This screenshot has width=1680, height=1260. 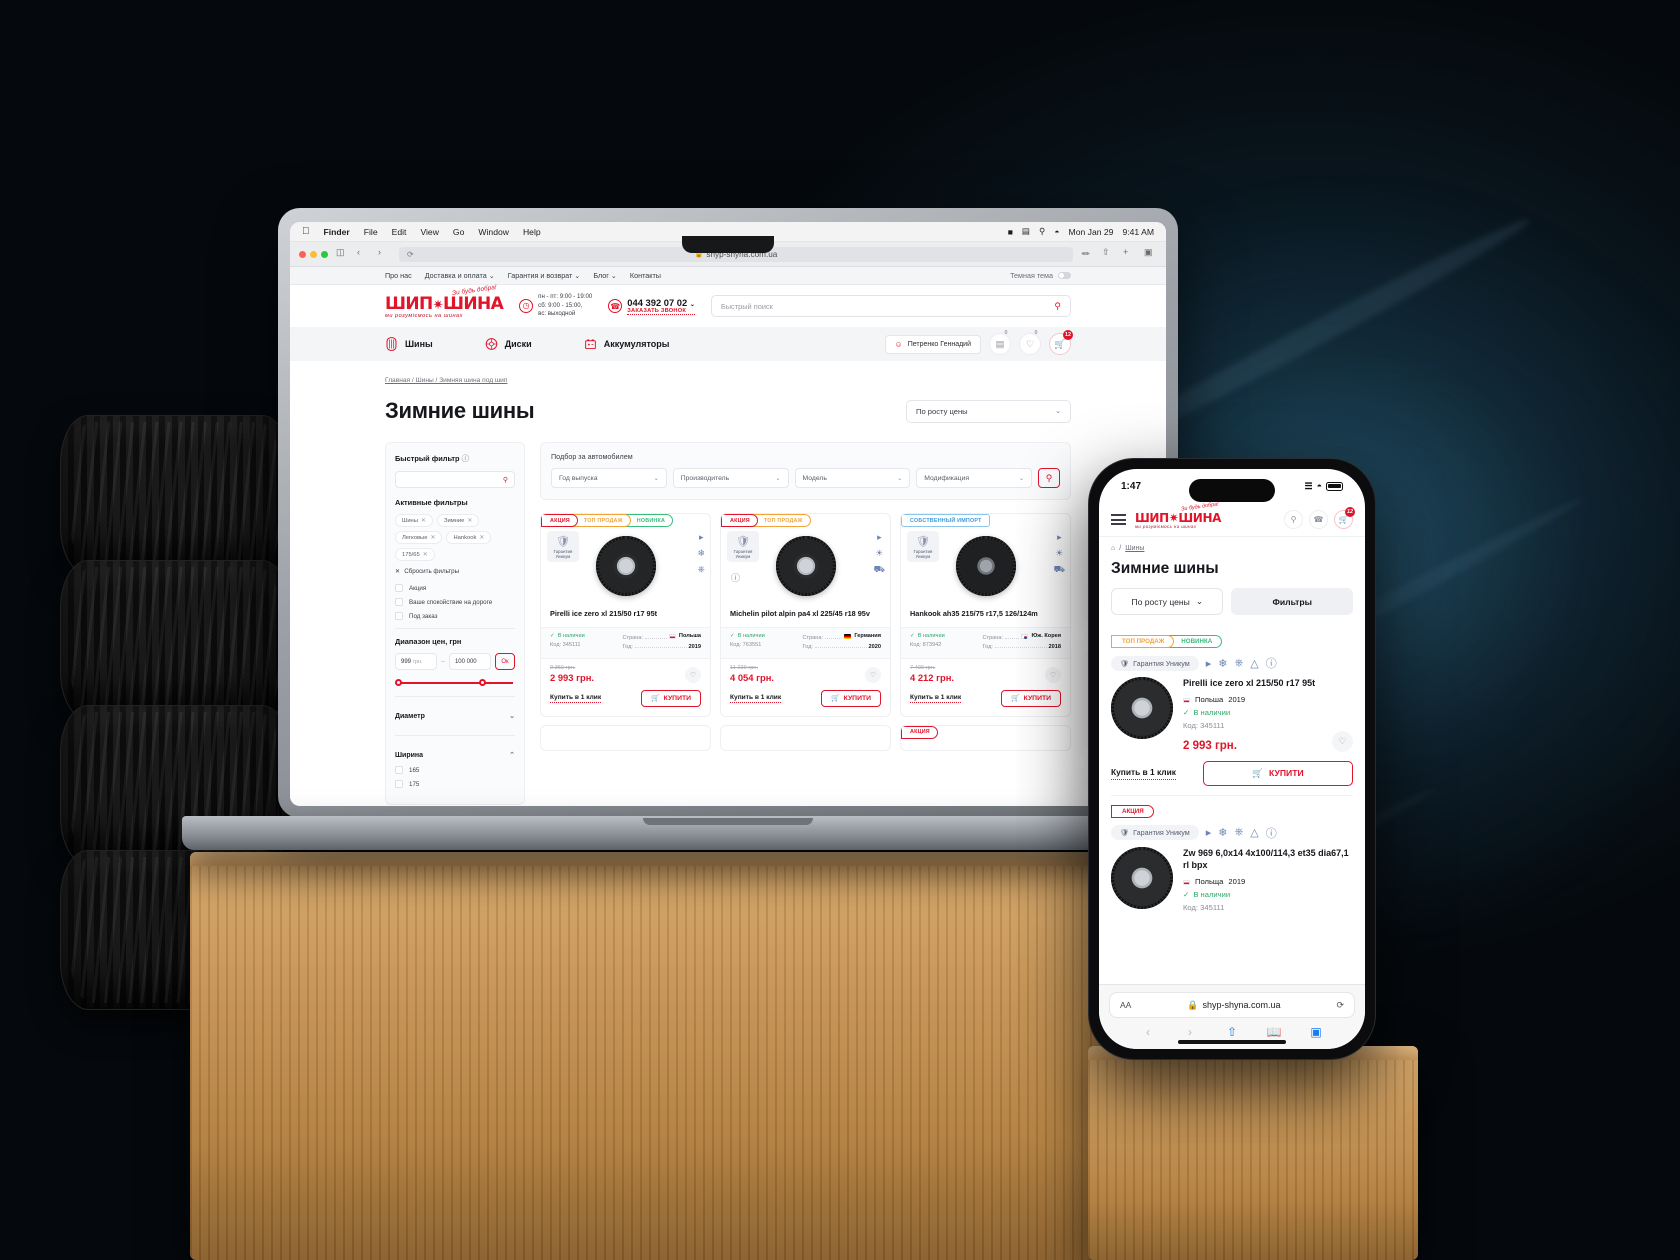 I want to click on accordion-width: Ширина ⌃, so click(x=455, y=755).